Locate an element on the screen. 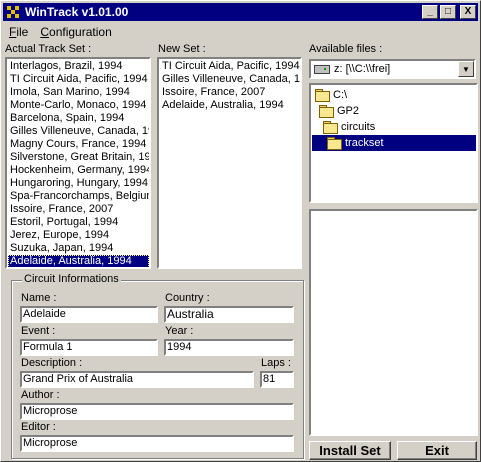  list-item: Spa-Francorchamps, Belgium, 1994 is located at coordinates (78, 196).